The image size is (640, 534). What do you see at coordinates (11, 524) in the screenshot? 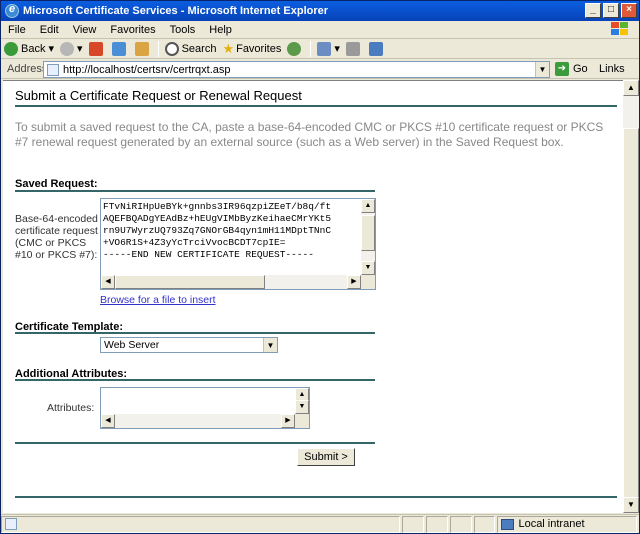
I see `page-status-icon` at bounding box center [11, 524].